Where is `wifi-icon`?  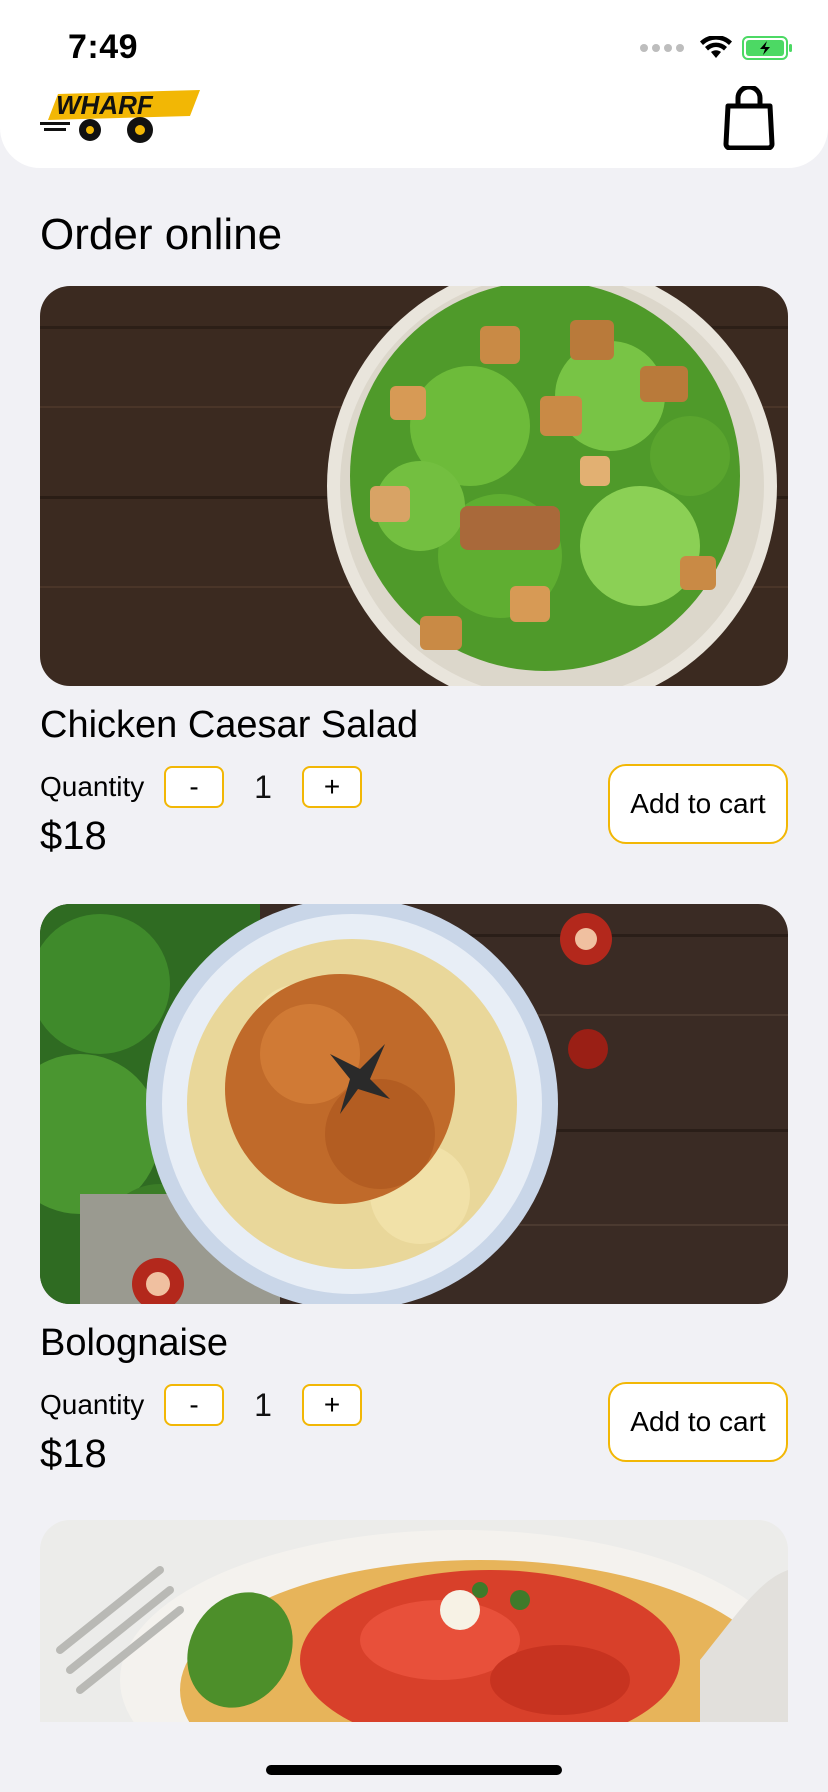 wifi-icon is located at coordinates (716, 47).